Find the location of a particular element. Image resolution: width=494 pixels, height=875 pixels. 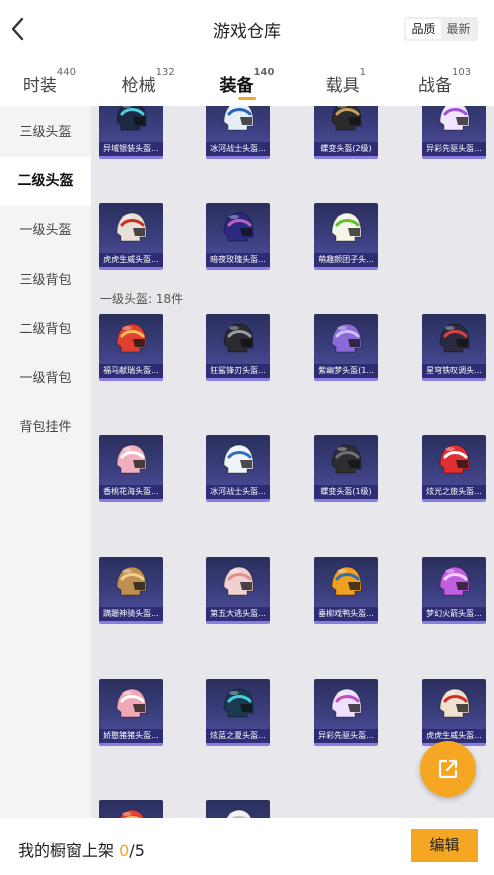

tab-label: 载具 is located at coordinates (342, 86).